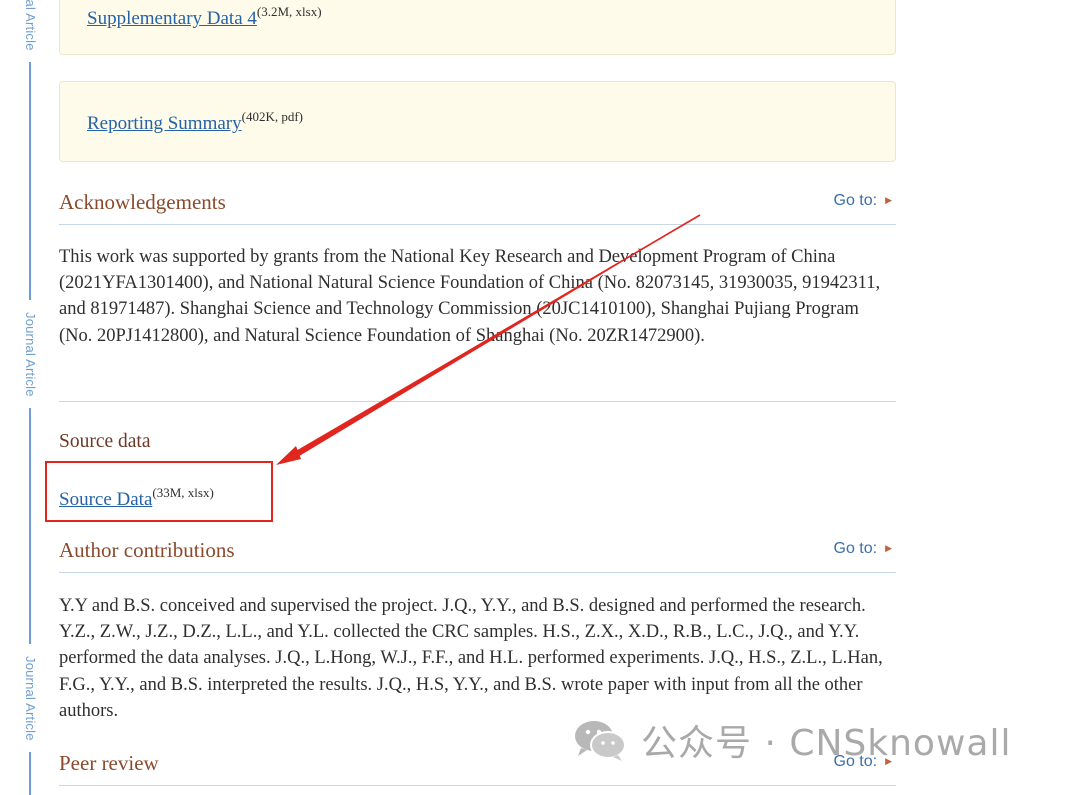 This screenshot has height=795, width=1080. Describe the element at coordinates (600, 741) in the screenshot. I see `wechat-icon` at that location.